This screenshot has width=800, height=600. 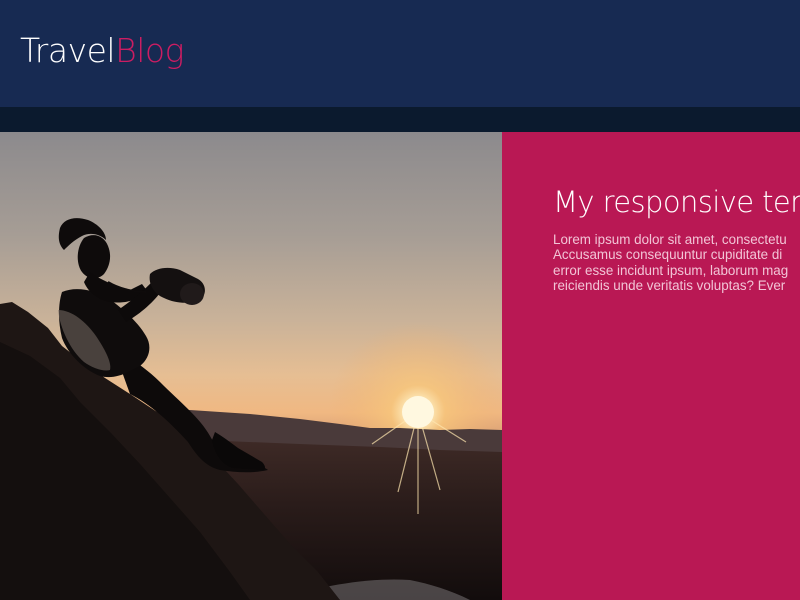 What do you see at coordinates (668, 255) in the screenshot?
I see `feature-text-line: Accusamus consequuntur cupiditate di` at bounding box center [668, 255].